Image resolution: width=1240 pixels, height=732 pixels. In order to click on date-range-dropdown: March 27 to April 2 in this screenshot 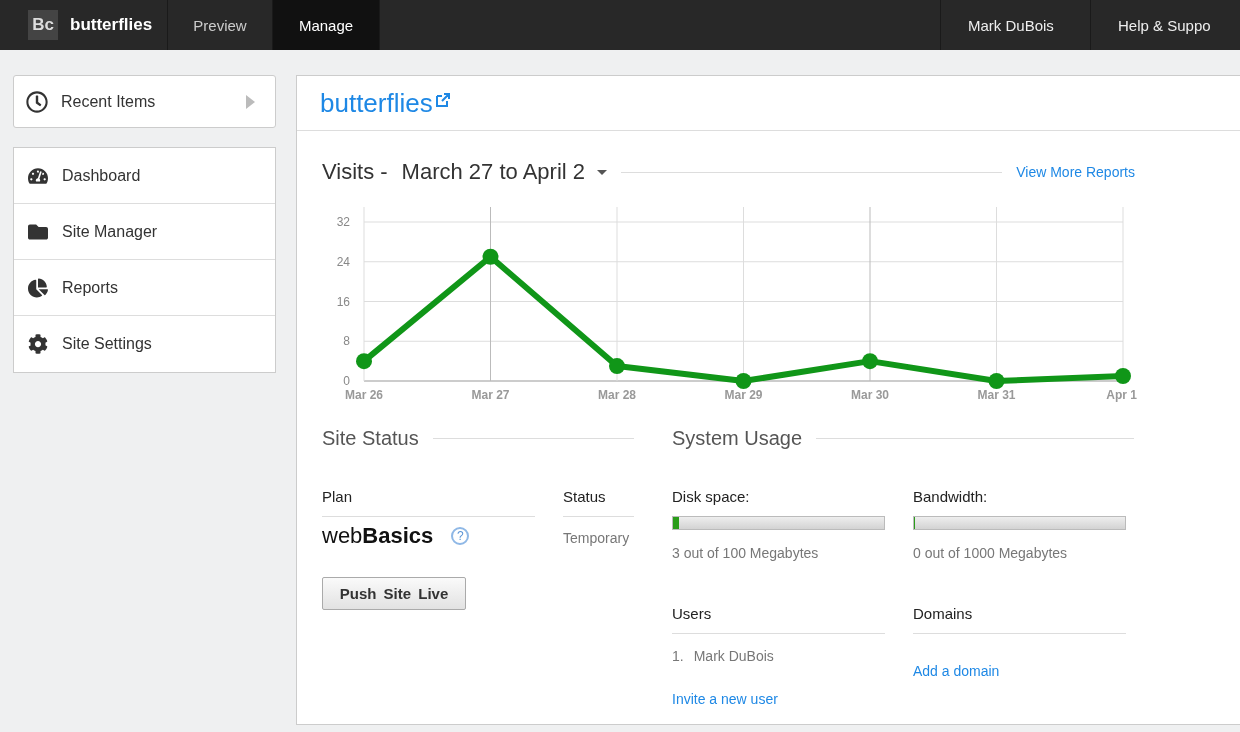, I will do `click(504, 172)`.